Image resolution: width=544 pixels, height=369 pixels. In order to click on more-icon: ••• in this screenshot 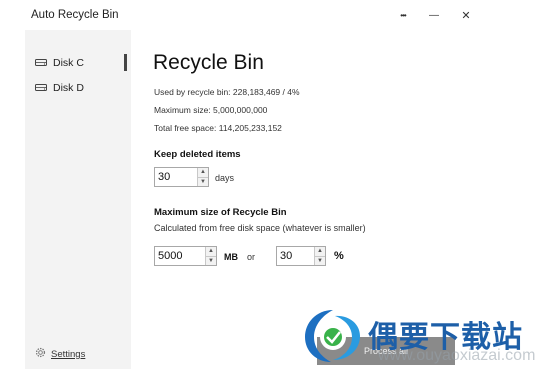, I will do `click(403, 15)`.